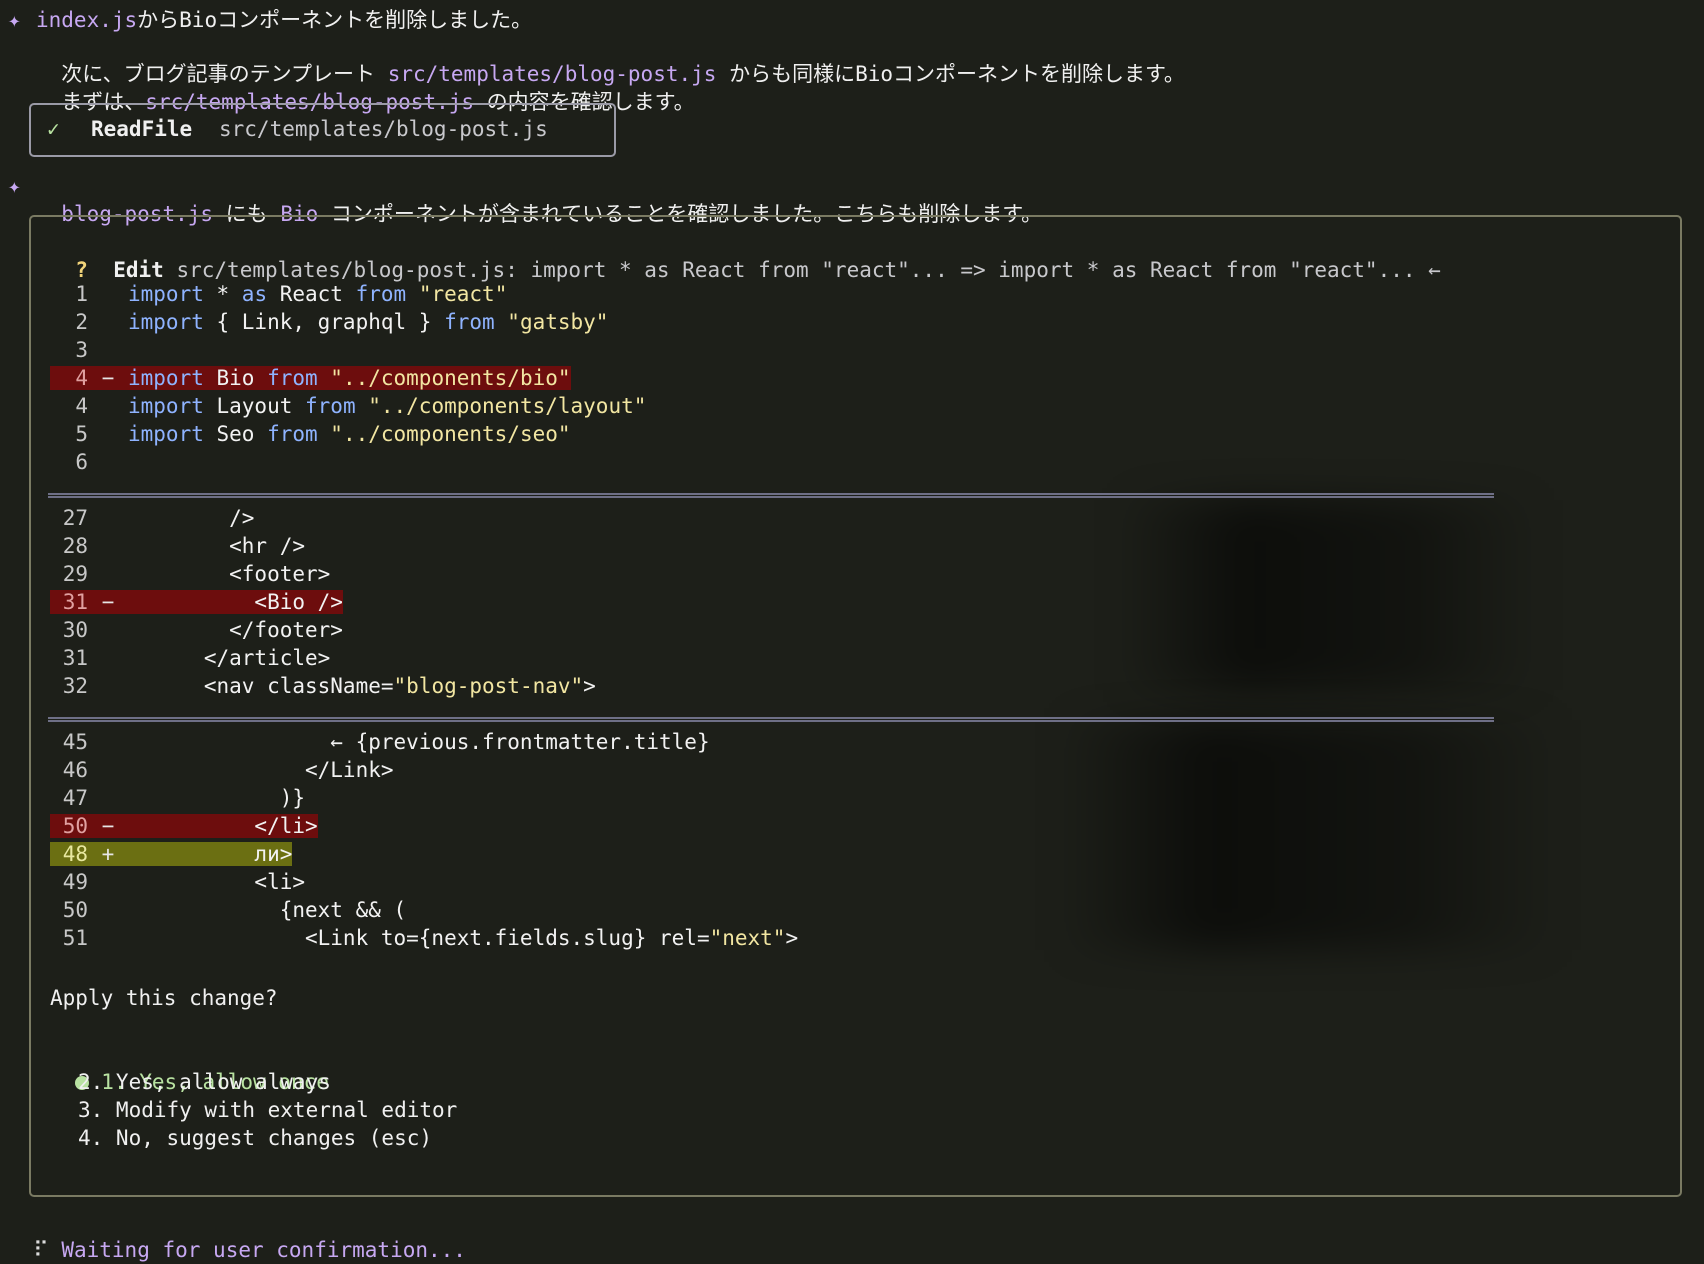  Describe the element at coordinates (254, 294) in the screenshot. I see `code-token: as` at that location.